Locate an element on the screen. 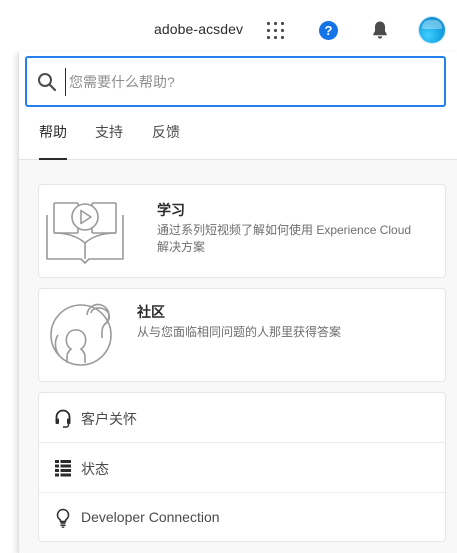 Image resolution: width=457 pixels, height=553 pixels. link-label: Developer Connection is located at coordinates (150, 517).